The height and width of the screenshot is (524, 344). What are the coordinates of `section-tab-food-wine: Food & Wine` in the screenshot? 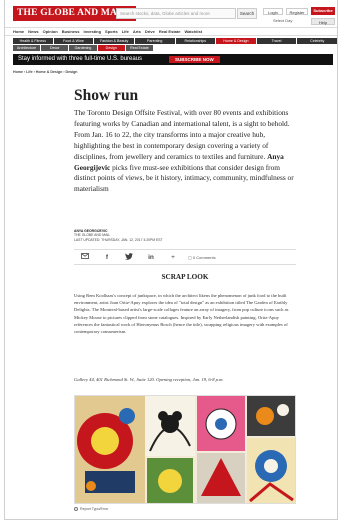 It's located at (73, 41).